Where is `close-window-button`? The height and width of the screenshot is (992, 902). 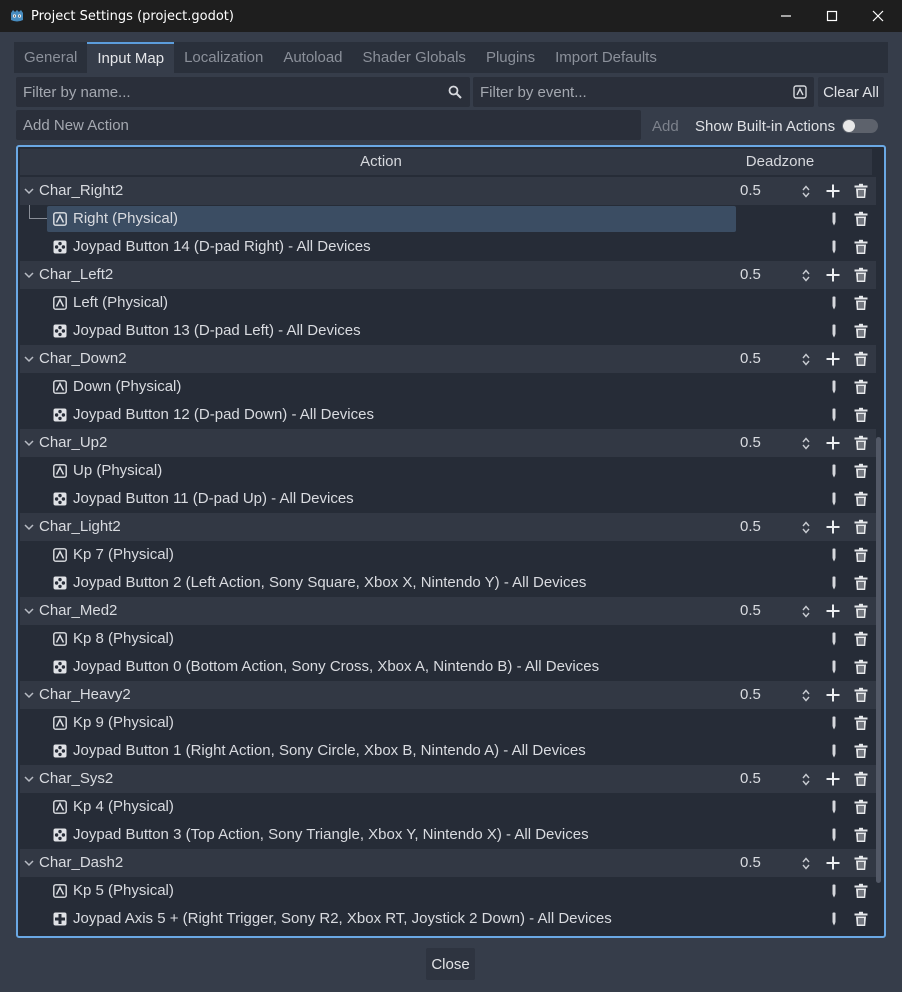
close-window-button is located at coordinates (878, 16).